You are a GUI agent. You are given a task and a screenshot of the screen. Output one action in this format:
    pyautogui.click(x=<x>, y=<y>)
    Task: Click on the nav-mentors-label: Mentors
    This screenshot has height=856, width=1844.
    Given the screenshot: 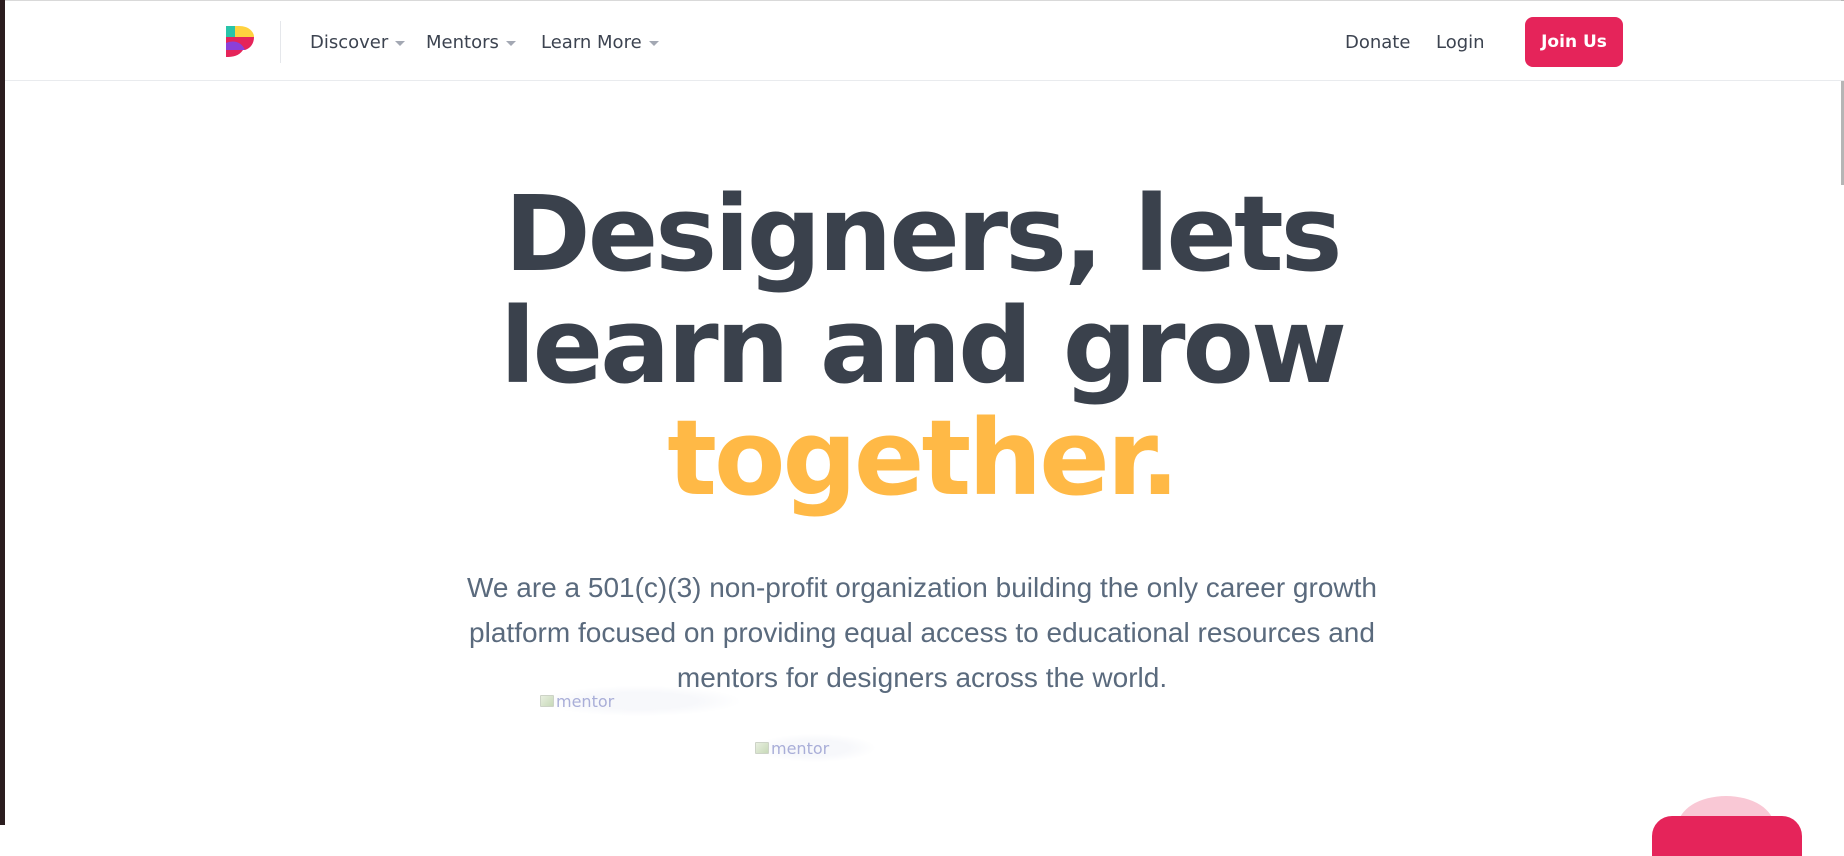 What is the action you would take?
    pyautogui.click(x=462, y=42)
    